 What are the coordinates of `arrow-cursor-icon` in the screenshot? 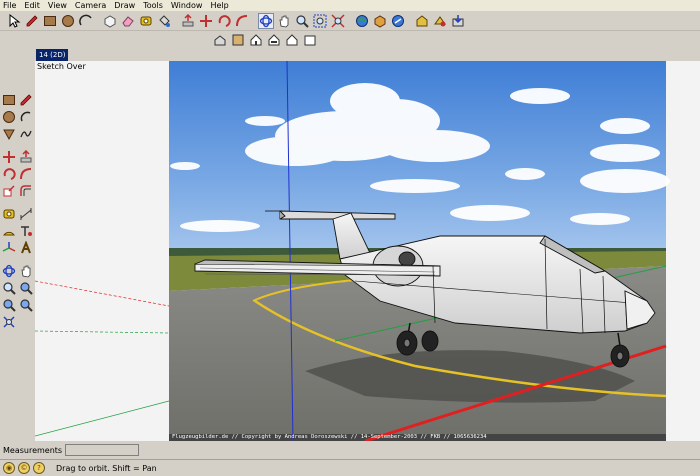 It's located at (15, 20).